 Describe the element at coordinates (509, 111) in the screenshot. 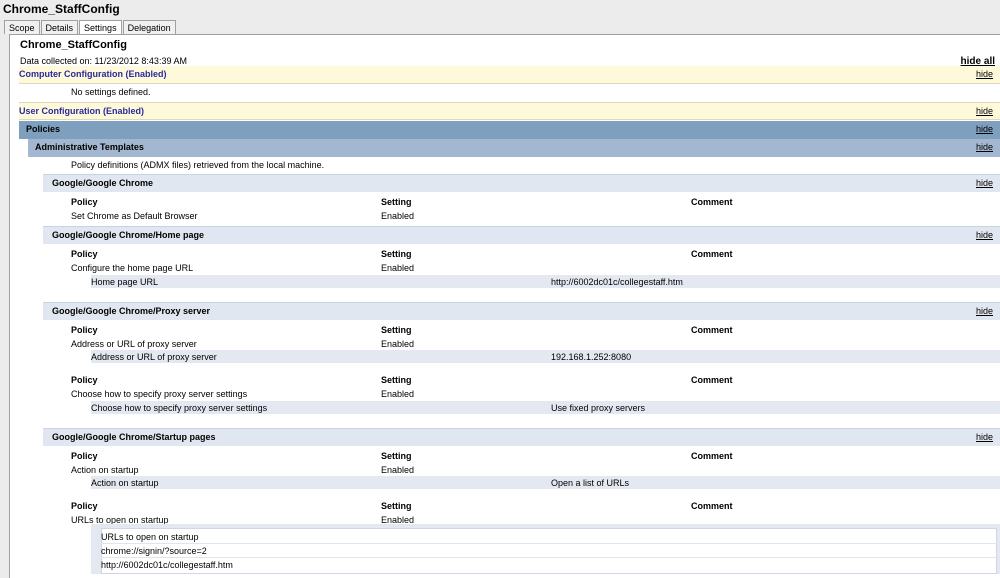

I see `user-configuration-header: User Configuration (Enabled) hide` at that location.